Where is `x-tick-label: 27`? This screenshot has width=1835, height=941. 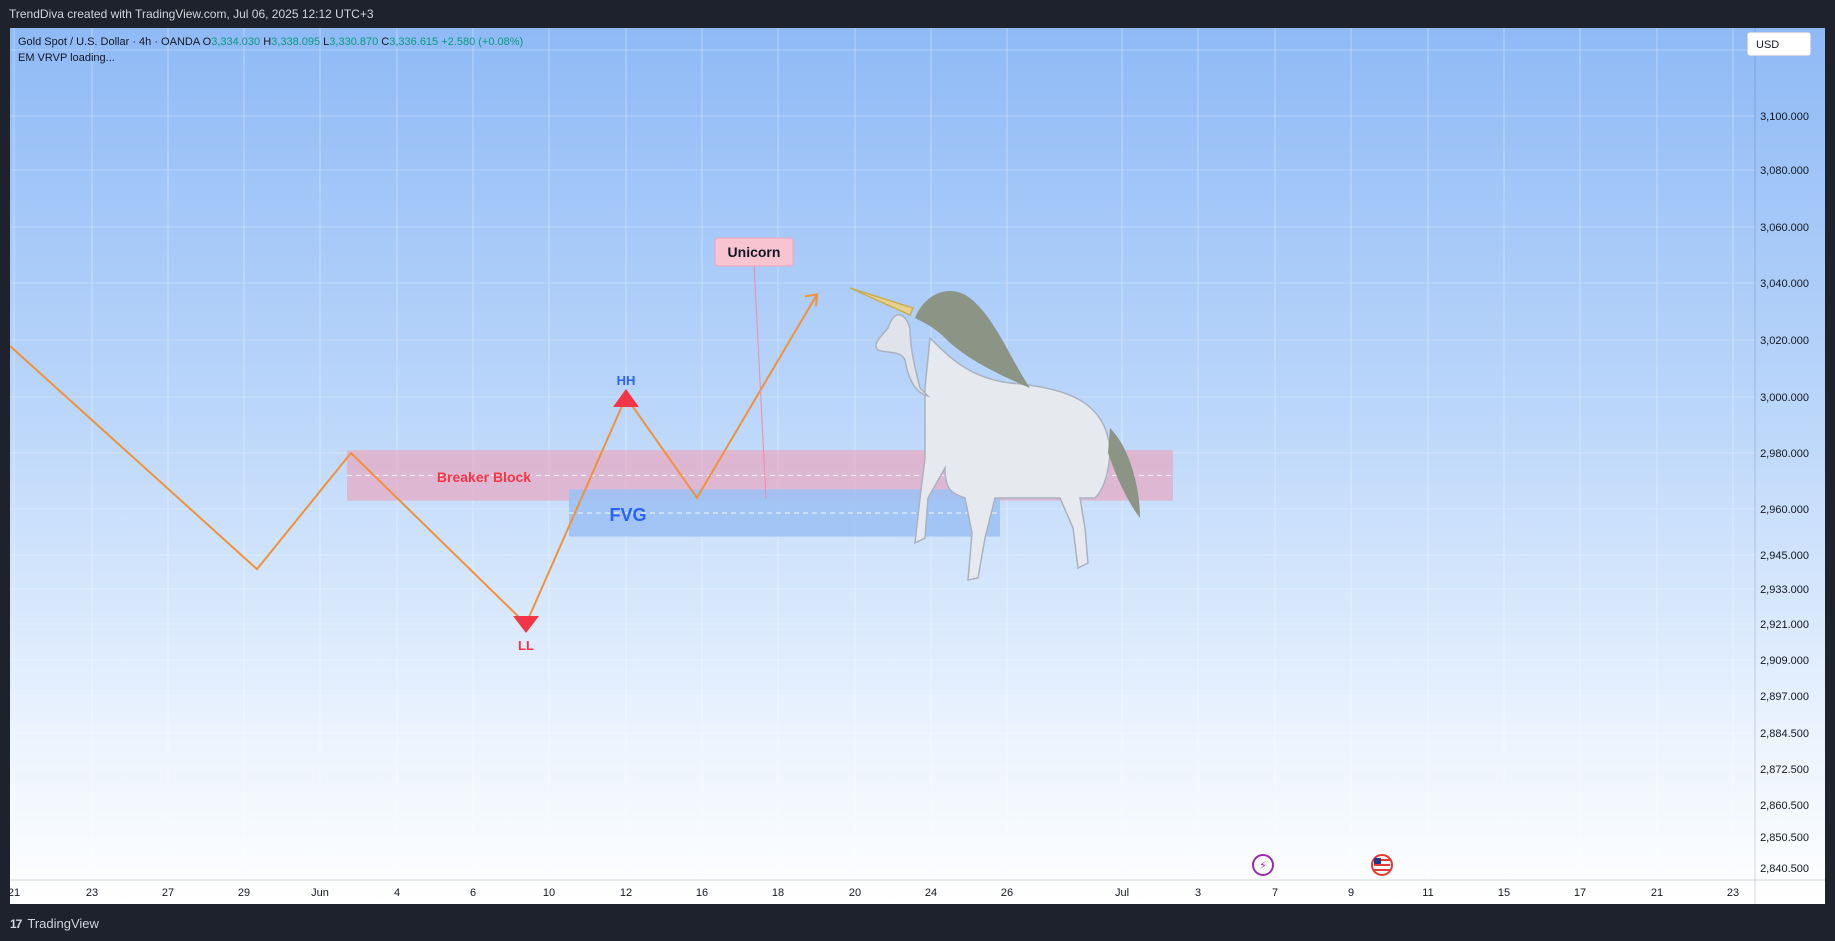
x-tick-label: 27 is located at coordinates (168, 893).